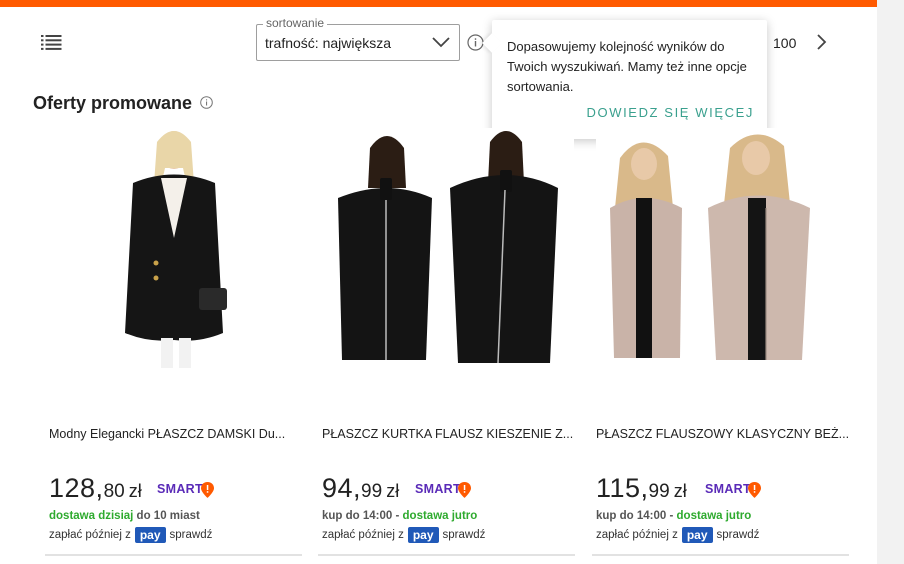 This screenshot has height=564, width=904. I want to click on chevron-down-icon, so click(441, 42).